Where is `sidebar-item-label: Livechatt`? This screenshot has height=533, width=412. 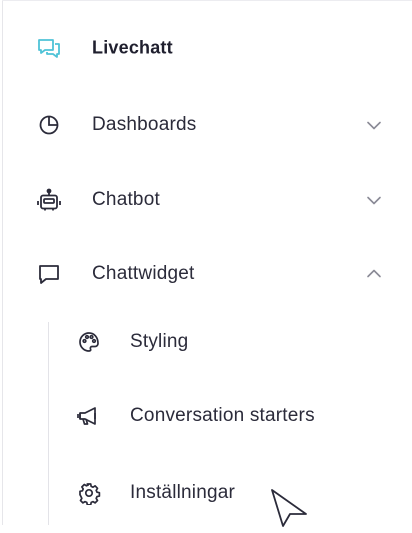 sidebar-item-label: Livechatt is located at coordinates (132, 47).